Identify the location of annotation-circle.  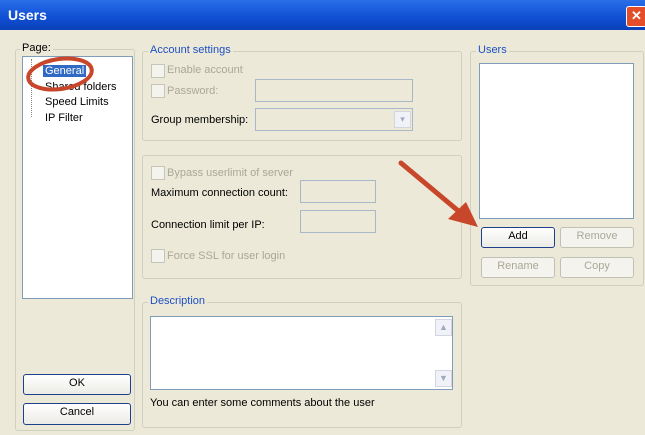
(60, 74).